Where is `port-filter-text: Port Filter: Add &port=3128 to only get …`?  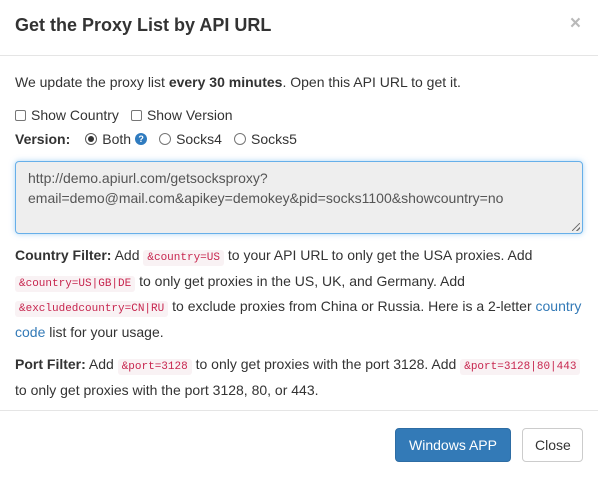 port-filter-text: Port Filter: Add &port=3128 to only get … is located at coordinates (299, 377).